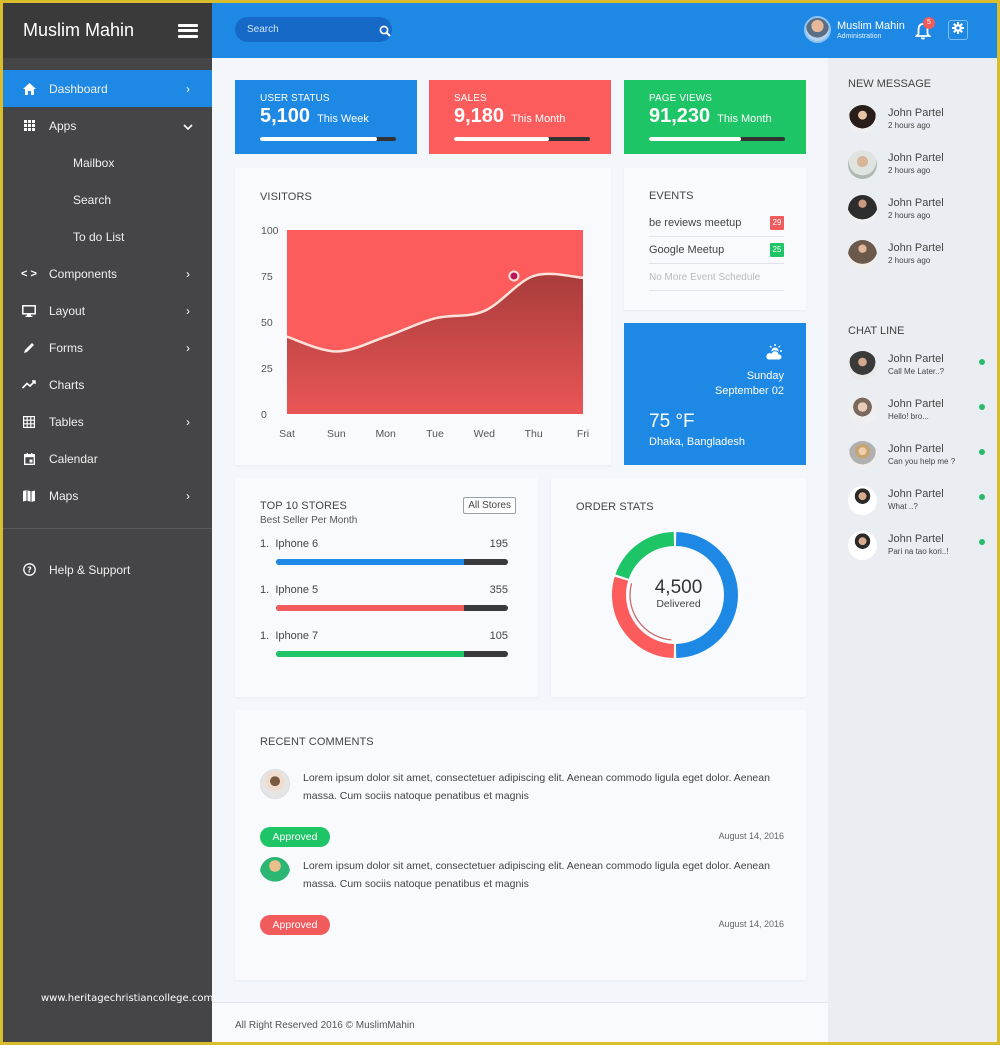 The width and height of the screenshot is (1000, 1045). Describe the element at coordinates (498, 590) in the screenshot. I see `store-value: 355` at that location.